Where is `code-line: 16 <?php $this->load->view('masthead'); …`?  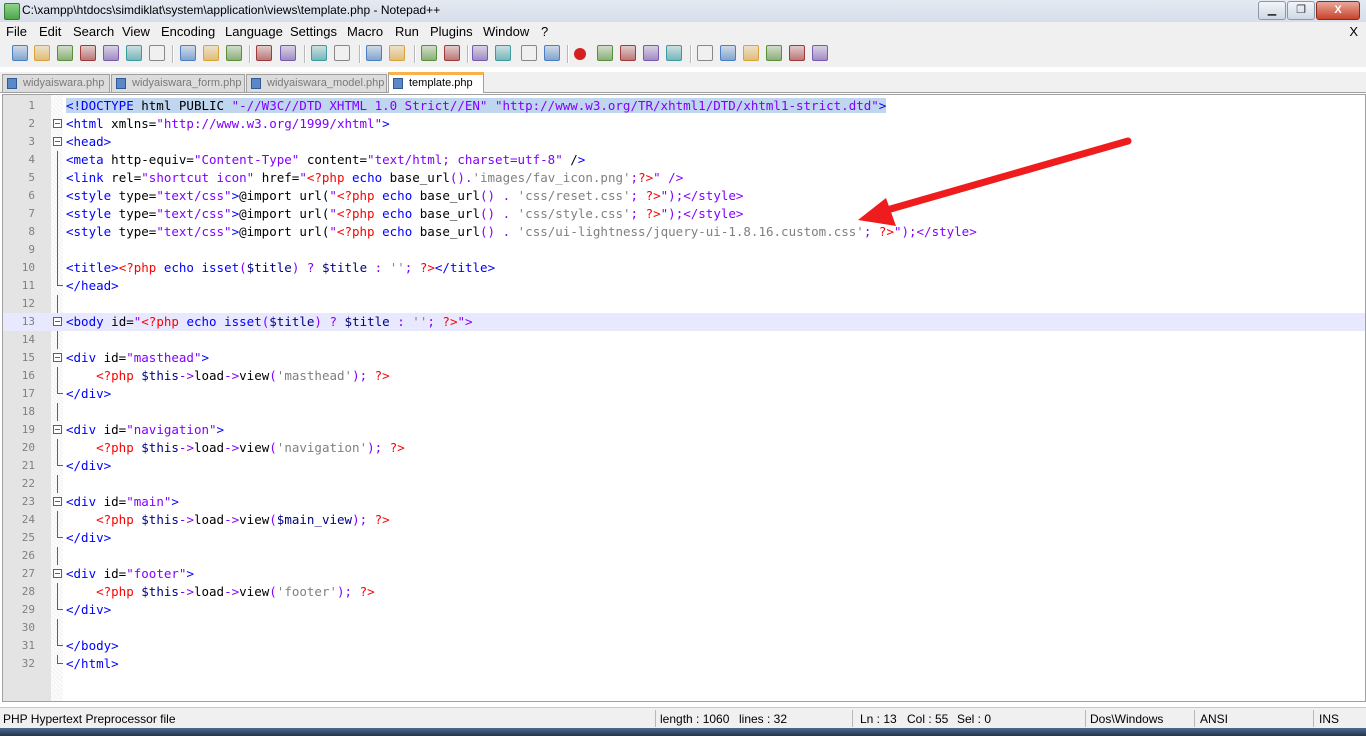 code-line: 16 <?php $this->load->view('masthead'); … is located at coordinates (684, 376).